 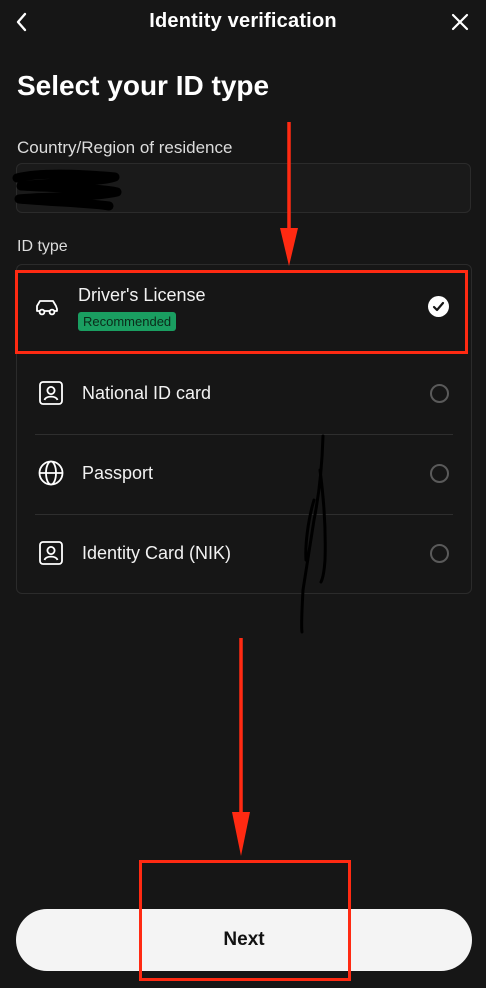 I want to click on country-select-field, so click(x=241, y=188).